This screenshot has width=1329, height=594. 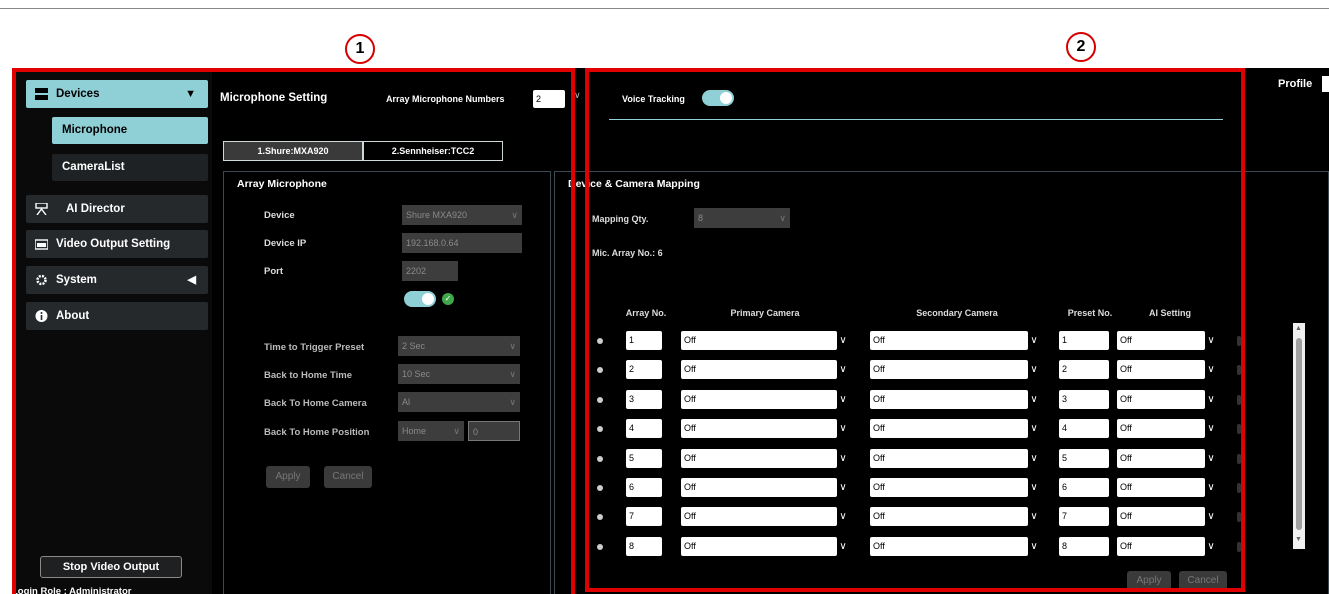 I want to click on callout-1: 1, so click(x=360, y=49).